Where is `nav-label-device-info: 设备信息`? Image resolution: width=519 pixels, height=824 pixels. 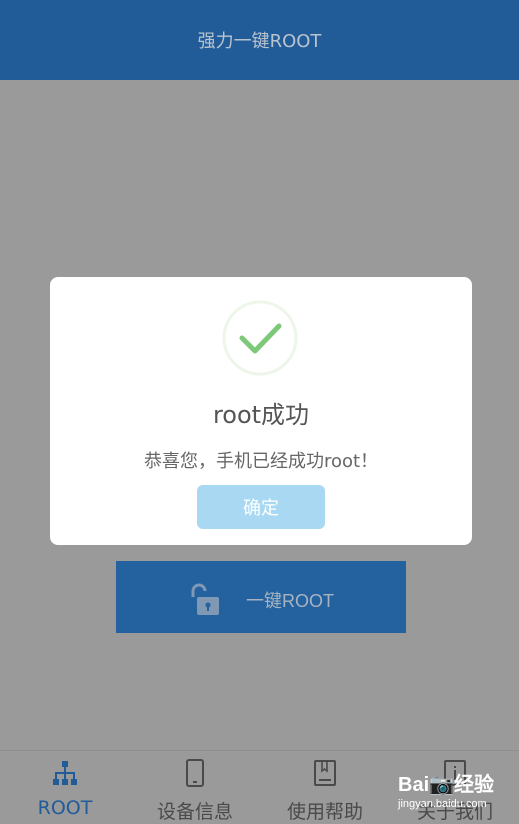
nav-label-device-info: 设备信息 is located at coordinates (194, 812).